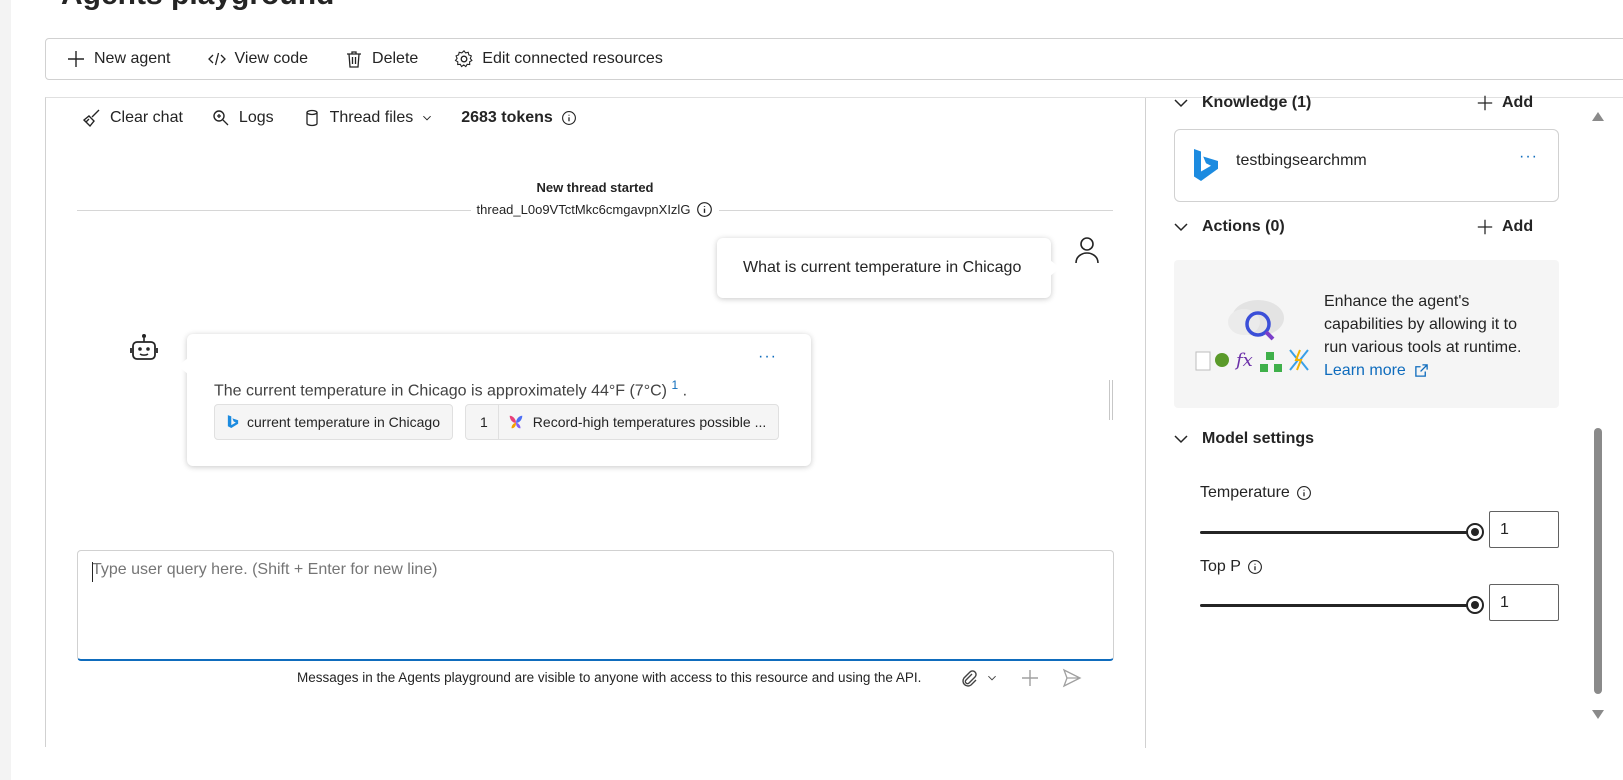 This screenshot has height=780, width=1623. I want to click on top-p-slider-track, so click(1338, 605).